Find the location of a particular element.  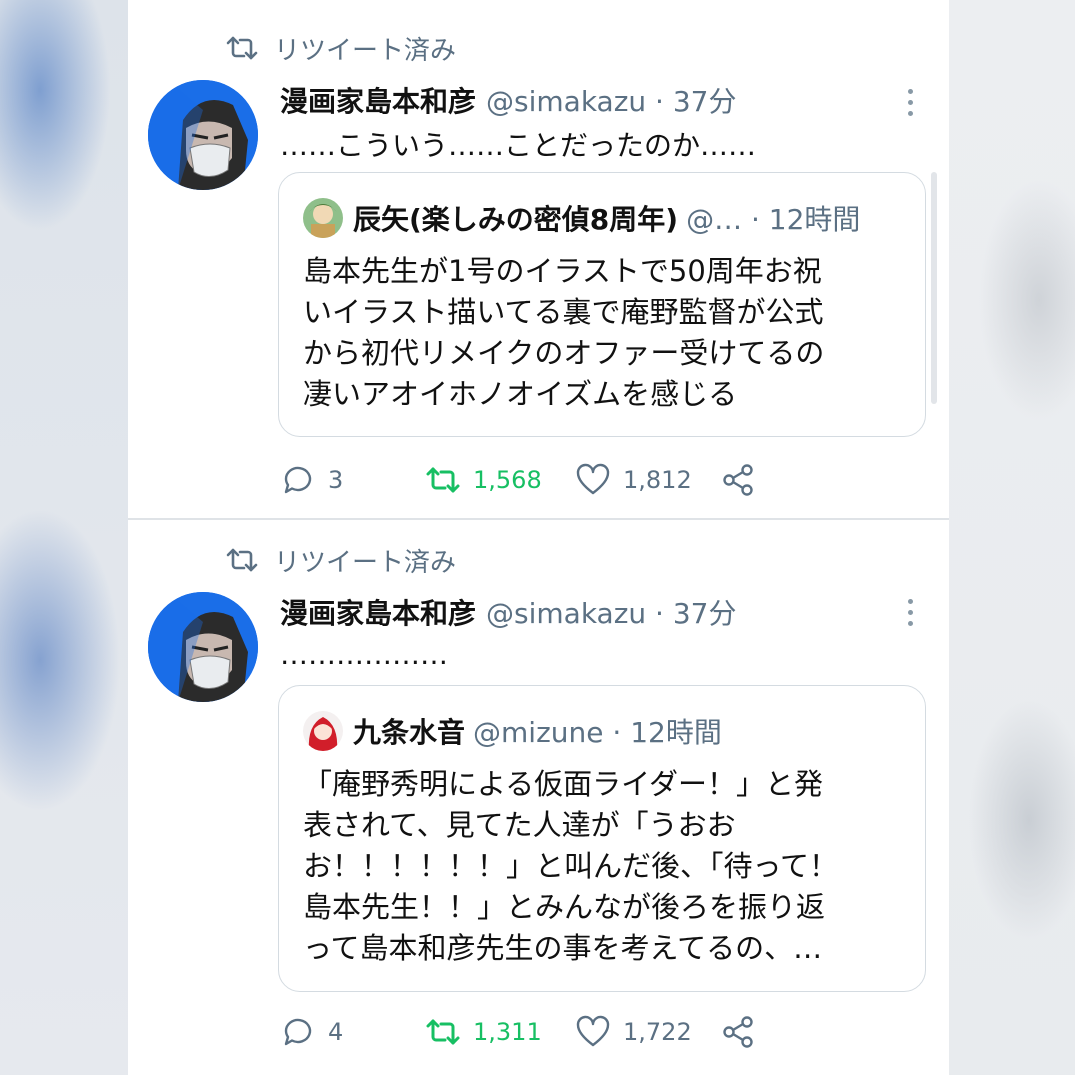

tweet-actions: 4 1,311 1,722 is located at coordinates (590, 1032).